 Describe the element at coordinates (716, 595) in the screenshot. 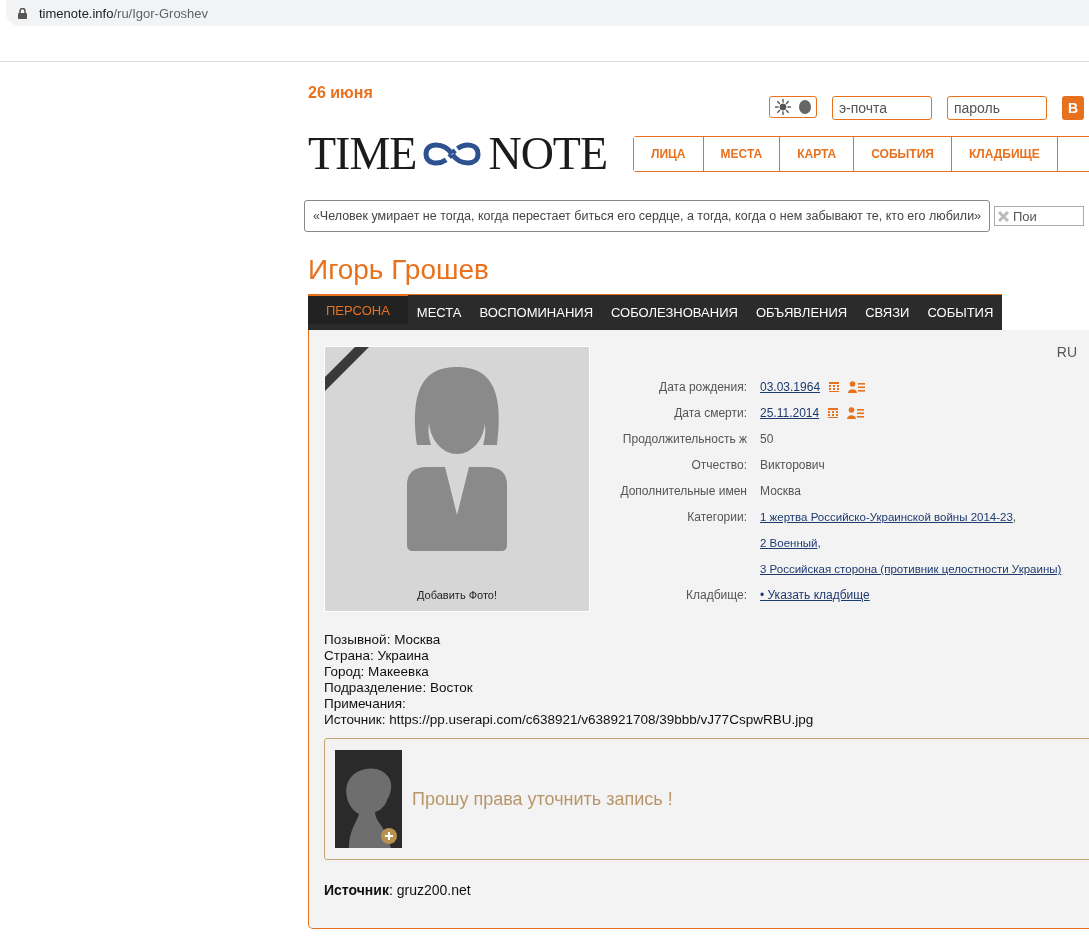

I see `field-label: Кладбище:` at that location.